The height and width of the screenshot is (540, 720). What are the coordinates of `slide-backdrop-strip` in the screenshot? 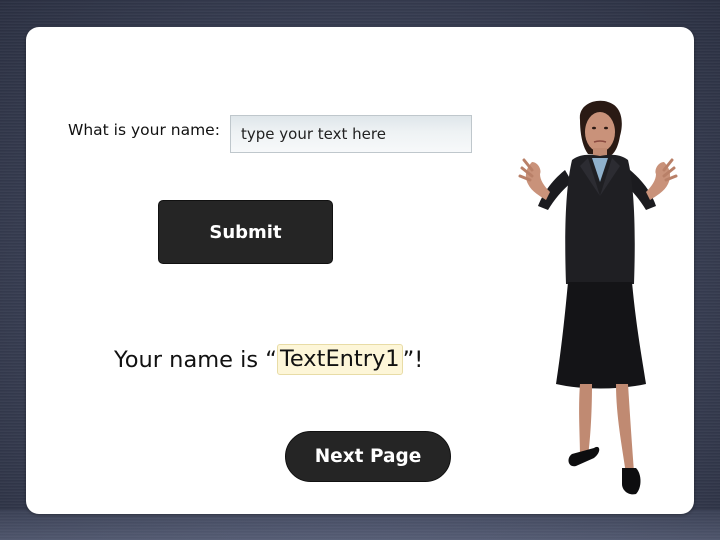 It's located at (360, 525).